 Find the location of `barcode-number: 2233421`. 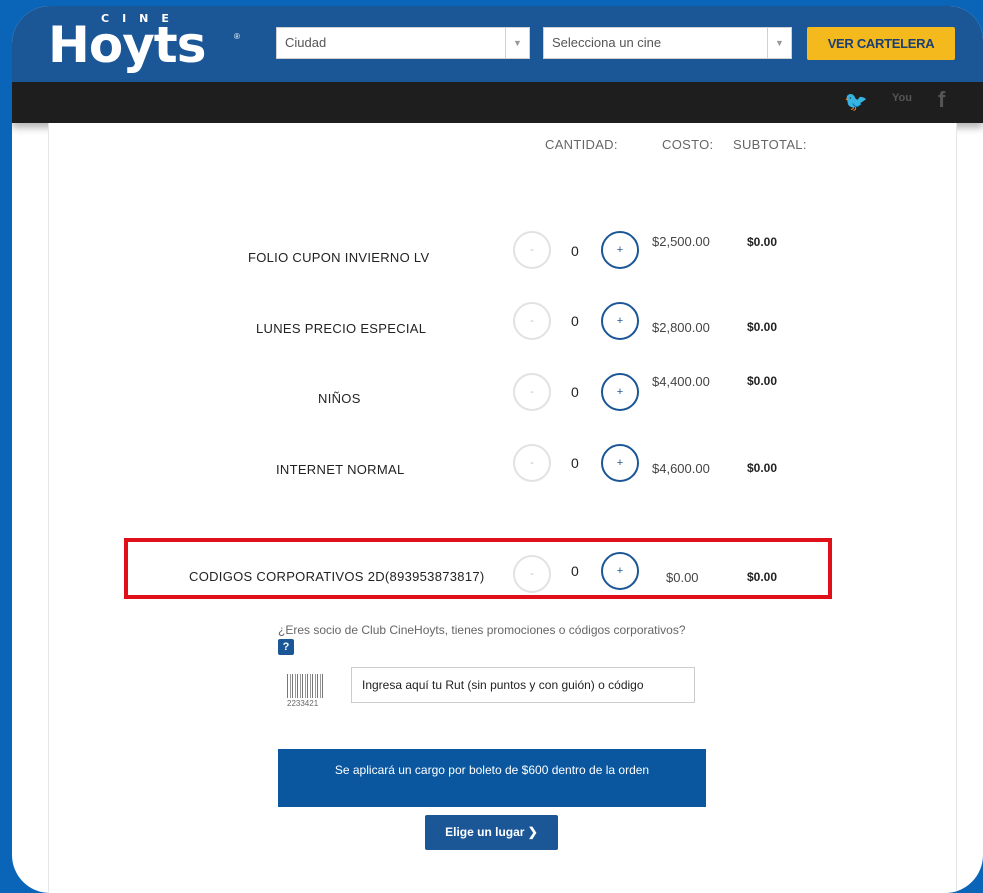

barcode-number: 2233421 is located at coordinates (303, 703).